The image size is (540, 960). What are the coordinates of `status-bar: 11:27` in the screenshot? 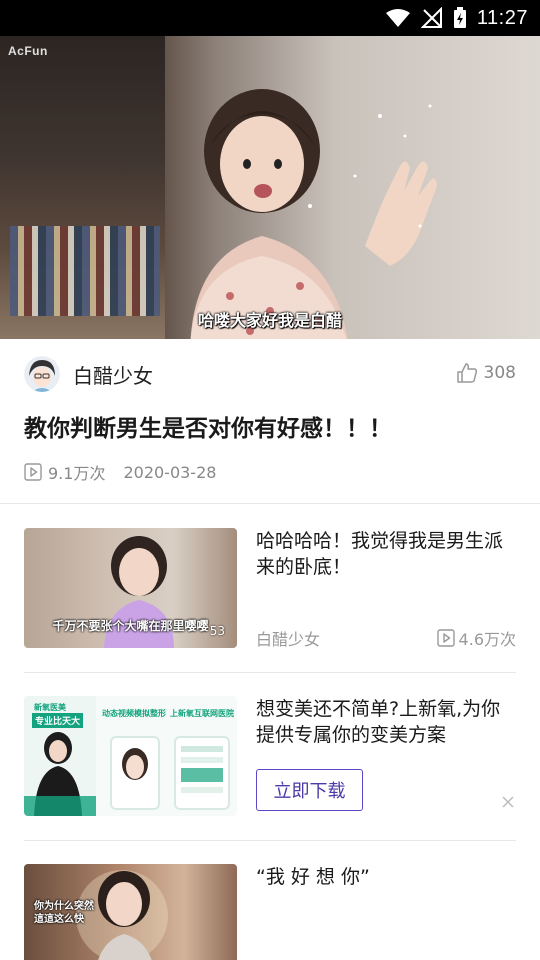 It's located at (270, 18).